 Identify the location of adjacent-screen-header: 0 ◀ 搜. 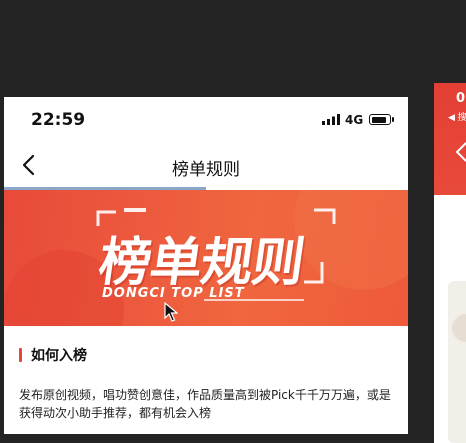
(450, 139).